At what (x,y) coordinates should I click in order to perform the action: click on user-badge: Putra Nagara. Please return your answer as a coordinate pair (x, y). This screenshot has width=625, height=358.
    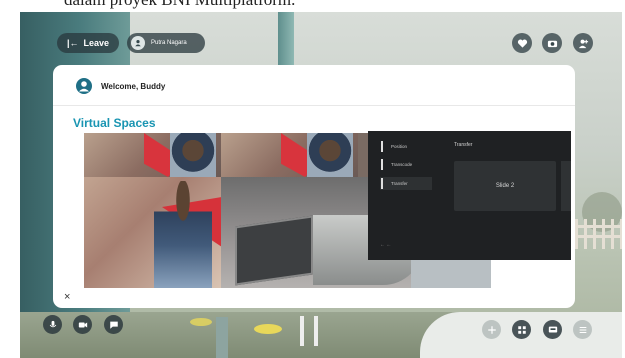
    Looking at the image, I should click on (166, 43).